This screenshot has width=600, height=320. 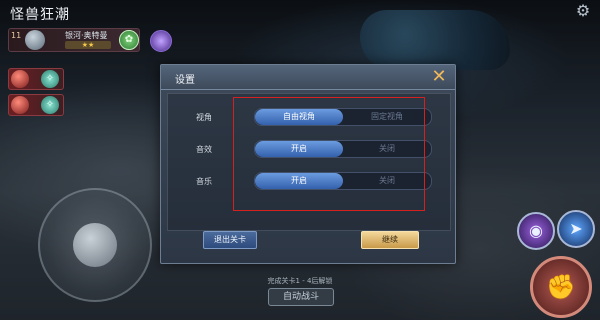 I want to click on unlock-hint: 完成关卡1 - 4后解锁, so click(x=300, y=281).